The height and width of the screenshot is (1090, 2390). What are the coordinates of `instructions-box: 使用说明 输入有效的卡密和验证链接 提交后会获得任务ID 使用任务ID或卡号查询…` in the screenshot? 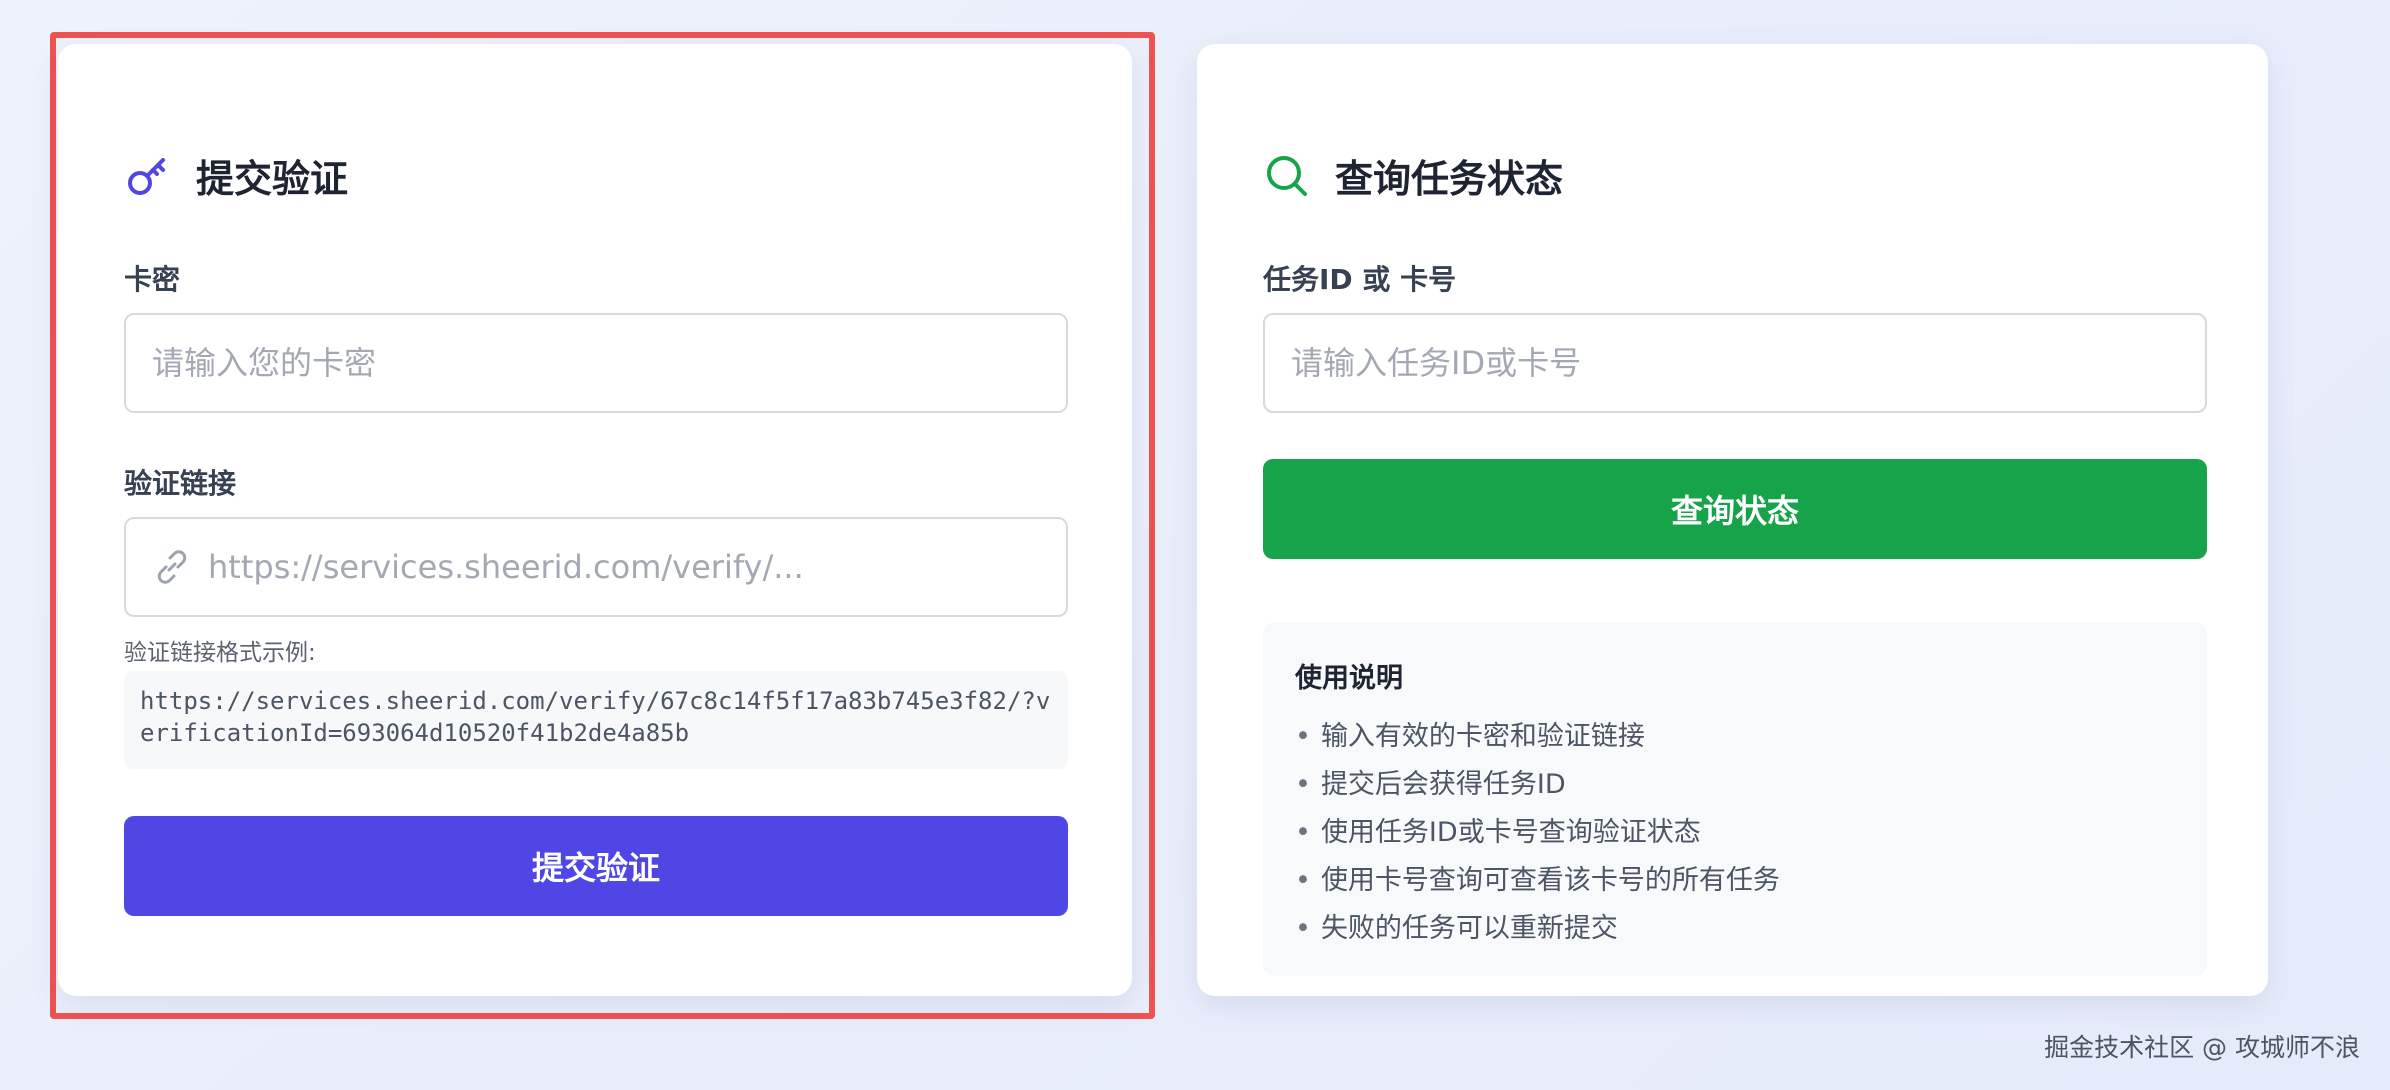 It's located at (1735, 799).